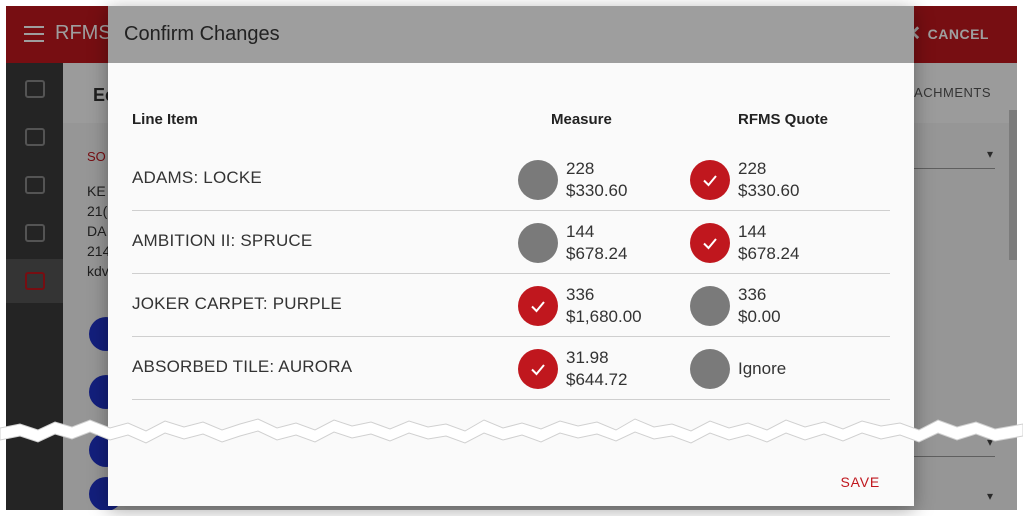 The height and width of the screenshot is (516, 1023). I want to click on quote-option: 228 $330.60, so click(744, 180).